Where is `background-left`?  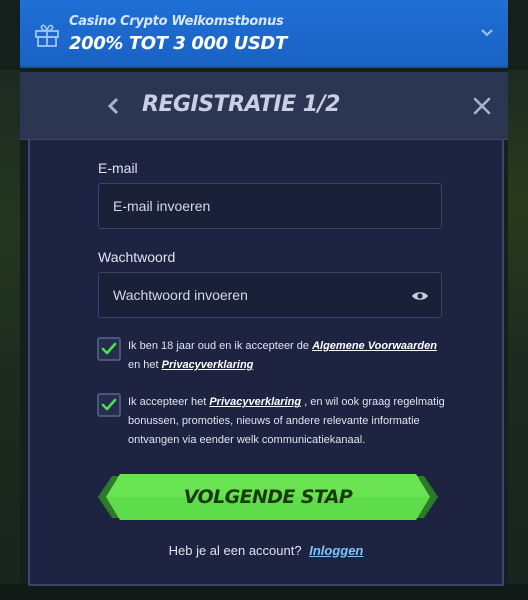 background-left is located at coordinates (10, 335).